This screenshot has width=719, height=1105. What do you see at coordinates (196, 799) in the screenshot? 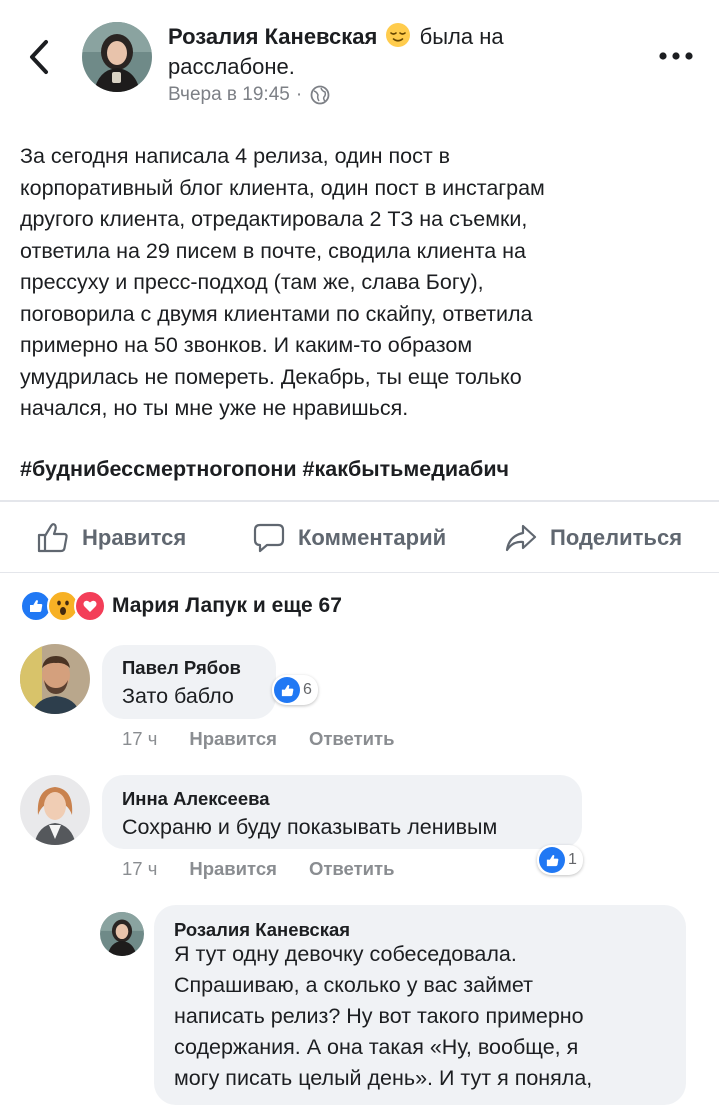
I see `comment-author: Инна Алексеева` at bounding box center [196, 799].